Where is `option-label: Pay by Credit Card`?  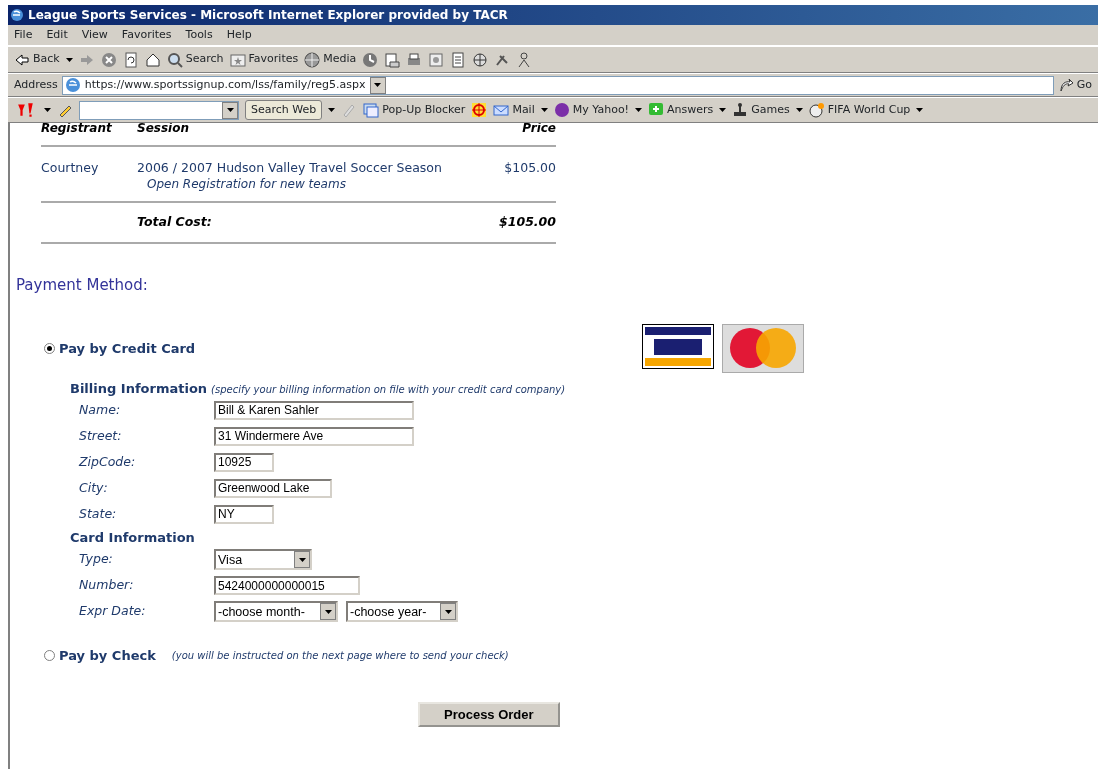
option-label: Pay by Credit Card is located at coordinates (127, 348).